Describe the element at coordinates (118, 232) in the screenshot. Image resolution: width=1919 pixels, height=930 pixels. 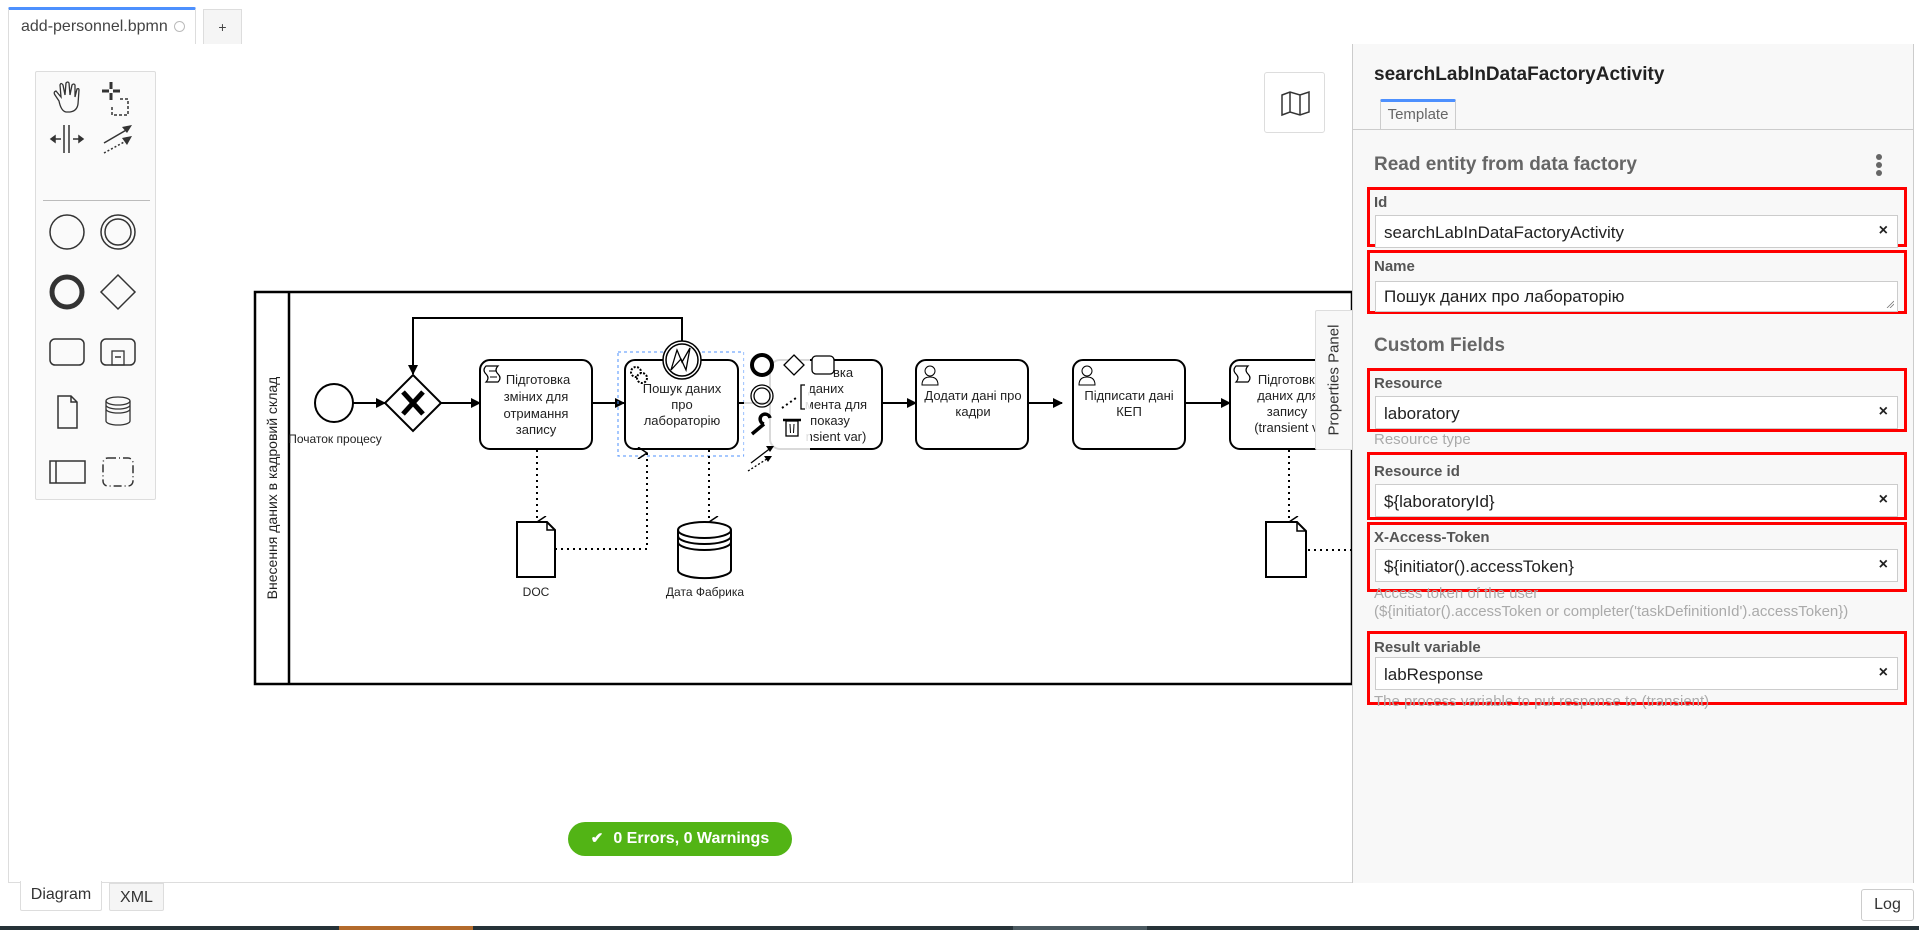
I see `intermediate-event-tool-icon` at that location.